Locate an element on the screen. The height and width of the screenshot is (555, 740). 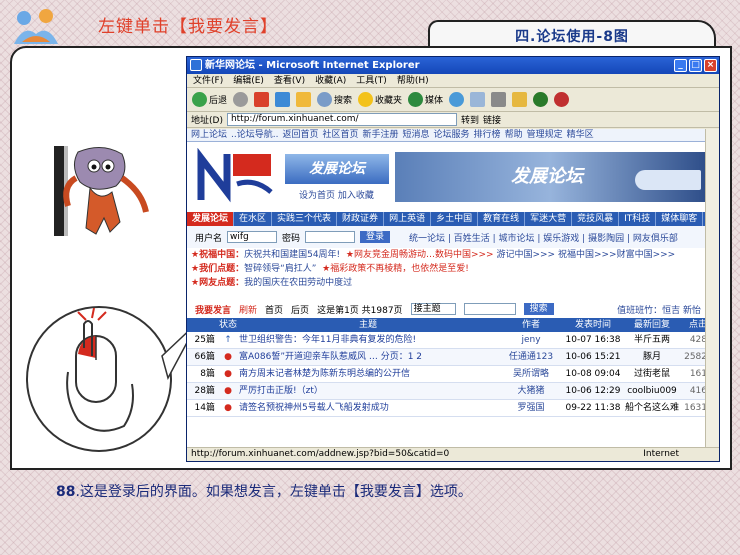
mouse-click-illustration is located at coordinates (99, 379).